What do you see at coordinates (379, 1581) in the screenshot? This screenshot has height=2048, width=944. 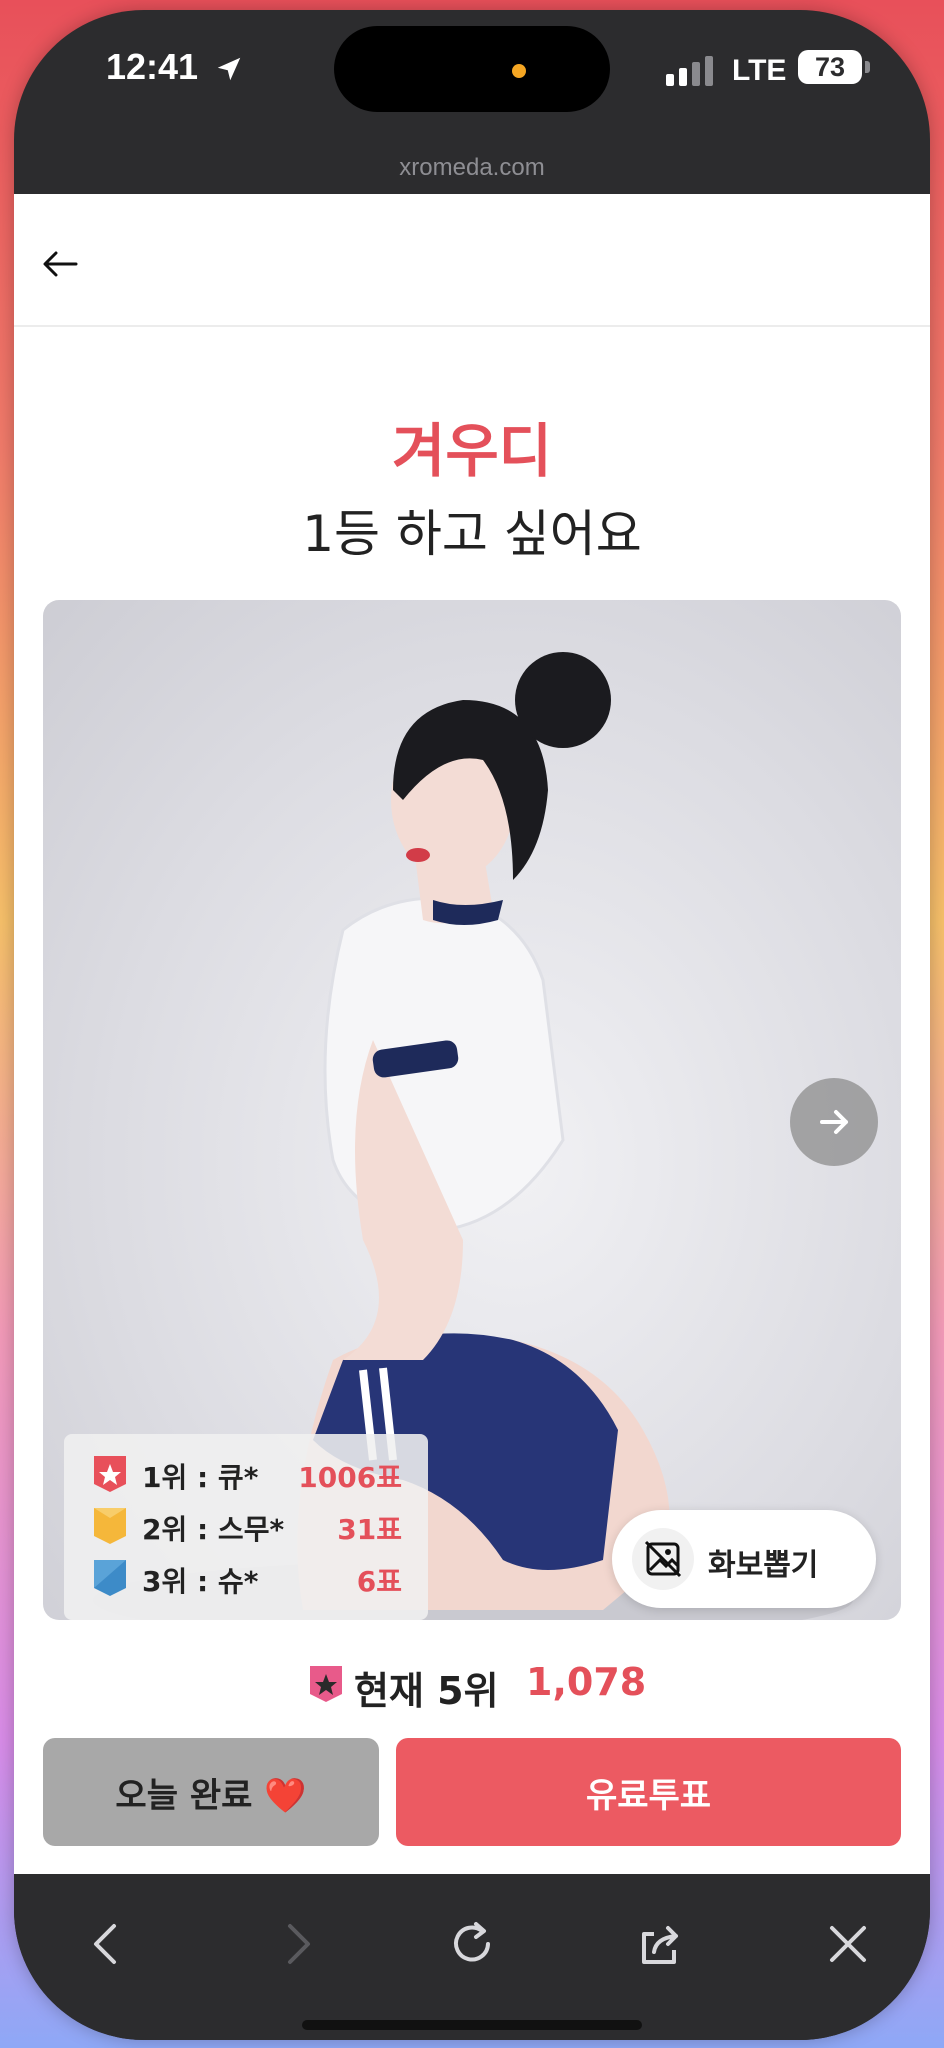 I see `ranking-votes: 6표` at bounding box center [379, 1581].